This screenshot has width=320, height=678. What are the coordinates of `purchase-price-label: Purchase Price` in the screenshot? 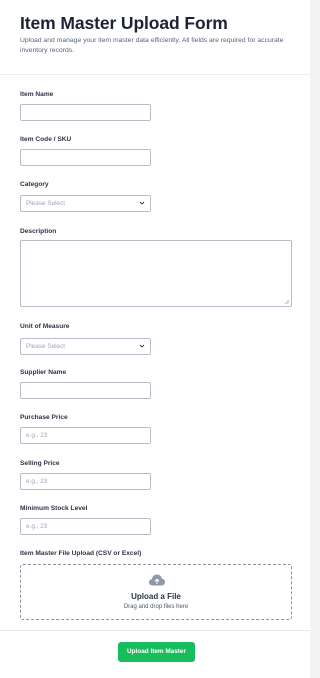 It's located at (44, 417).